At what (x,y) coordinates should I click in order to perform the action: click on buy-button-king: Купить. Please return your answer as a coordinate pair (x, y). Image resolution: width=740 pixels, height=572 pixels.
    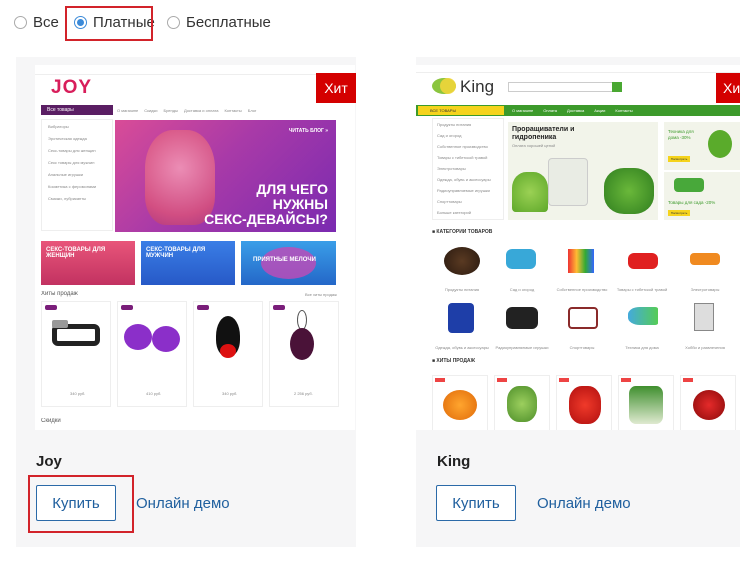
    Looking at the image, I should click on (476, 503).